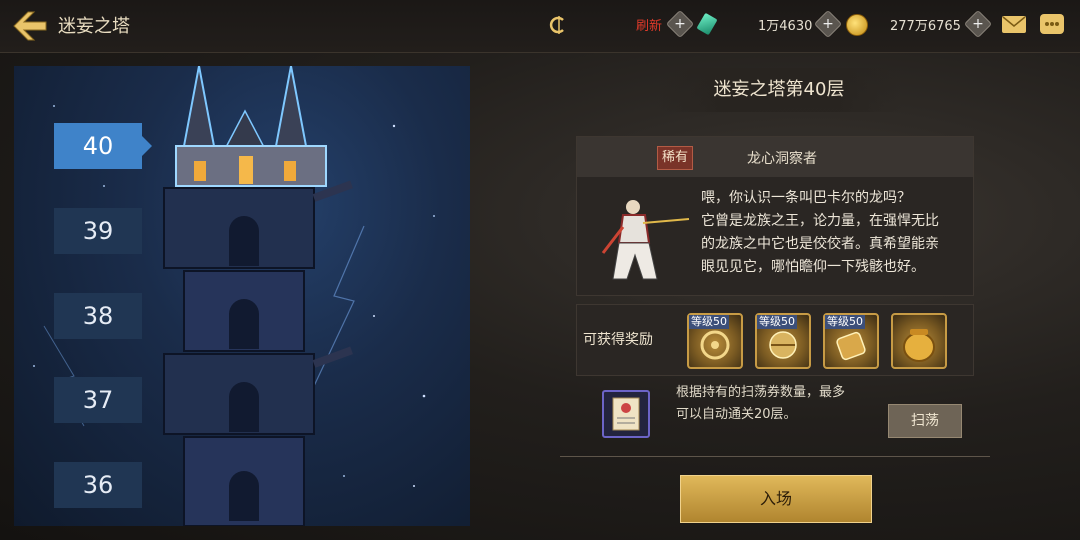  What do you see at coordinates (715, 341) in the screenshot?
I see `reward-item-gear: 等级50` at bounding box center [715, 341].